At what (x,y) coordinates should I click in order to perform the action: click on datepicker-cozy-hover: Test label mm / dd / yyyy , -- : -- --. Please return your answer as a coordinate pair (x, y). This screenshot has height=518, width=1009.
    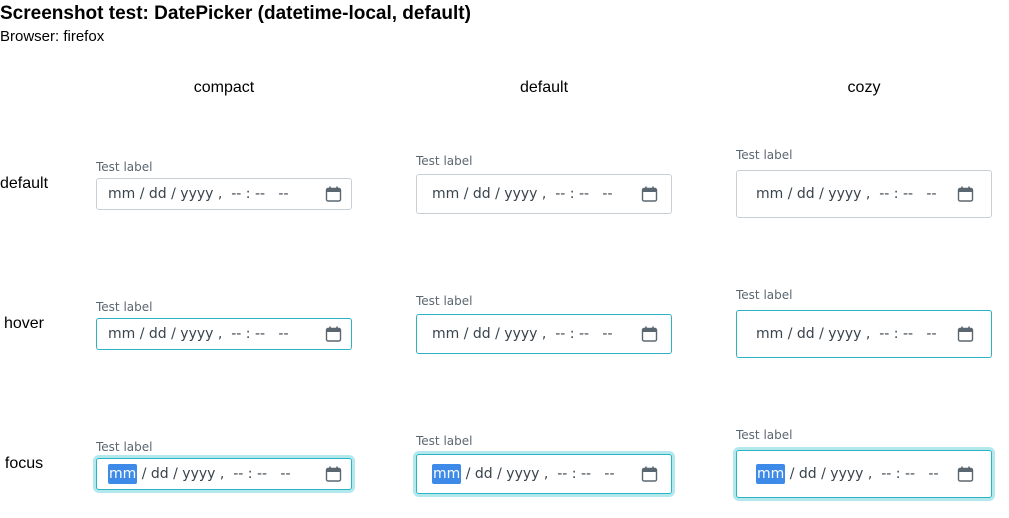
    Looking at the image, I should click on (864, 323).